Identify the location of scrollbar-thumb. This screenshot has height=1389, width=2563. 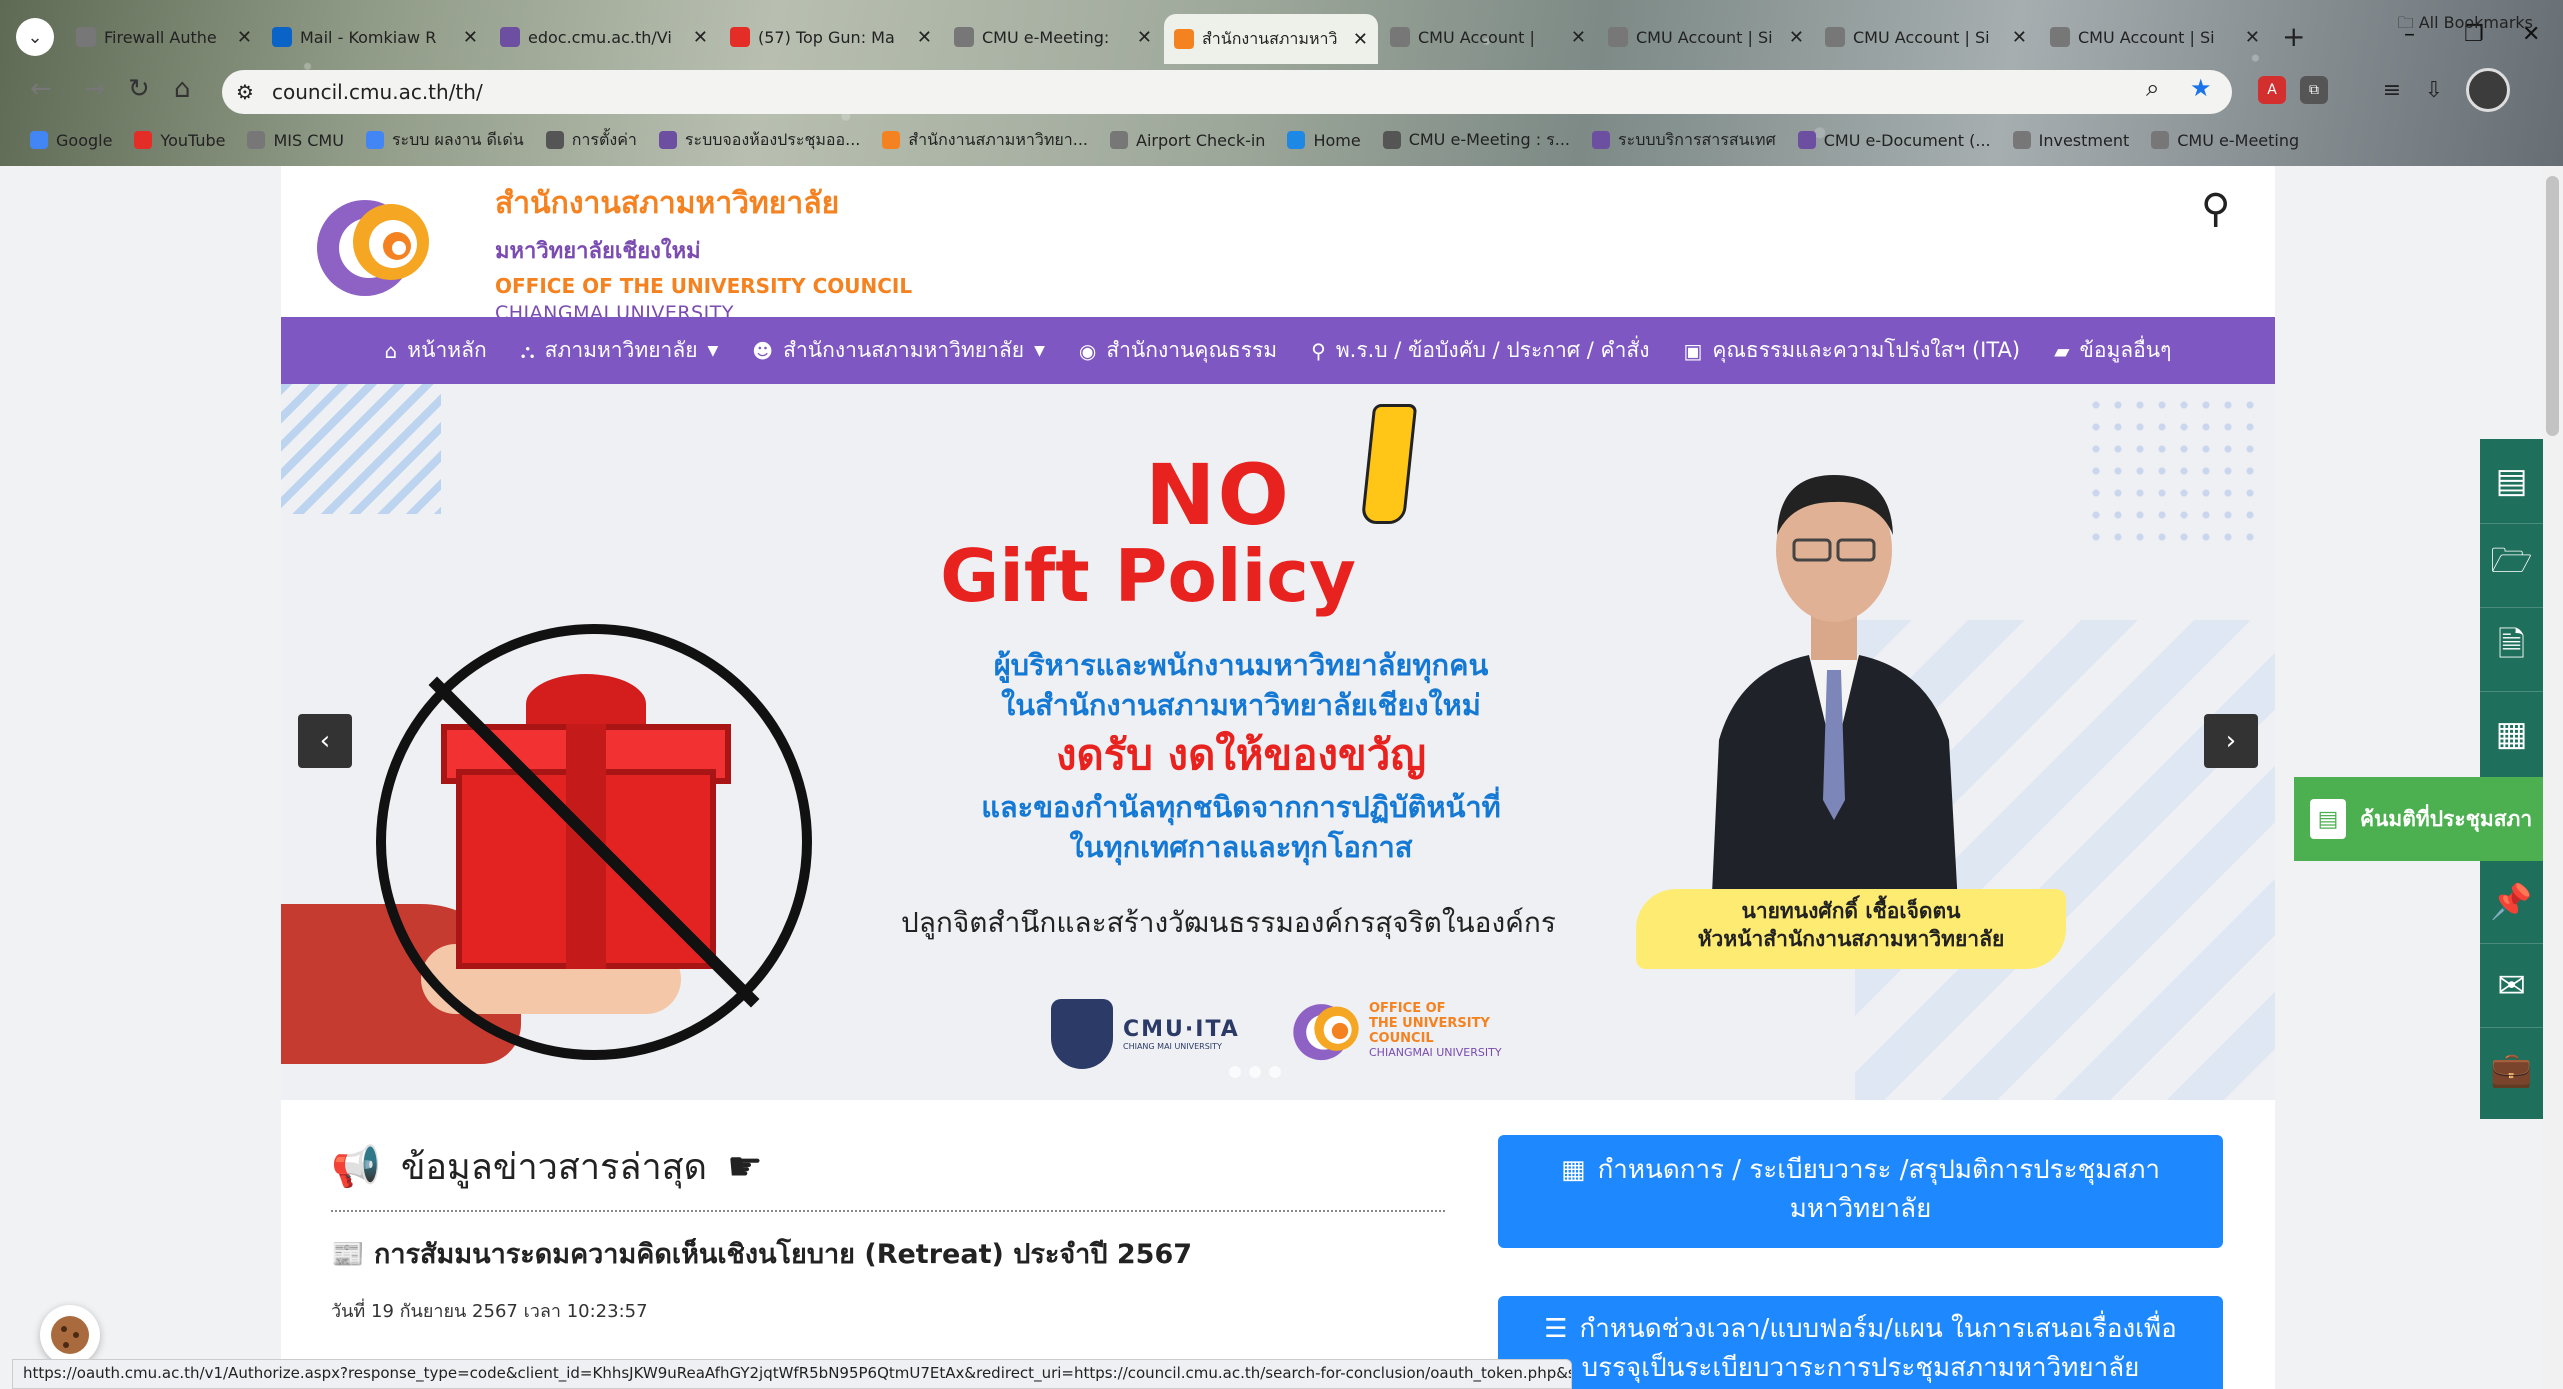
(2552, 306).